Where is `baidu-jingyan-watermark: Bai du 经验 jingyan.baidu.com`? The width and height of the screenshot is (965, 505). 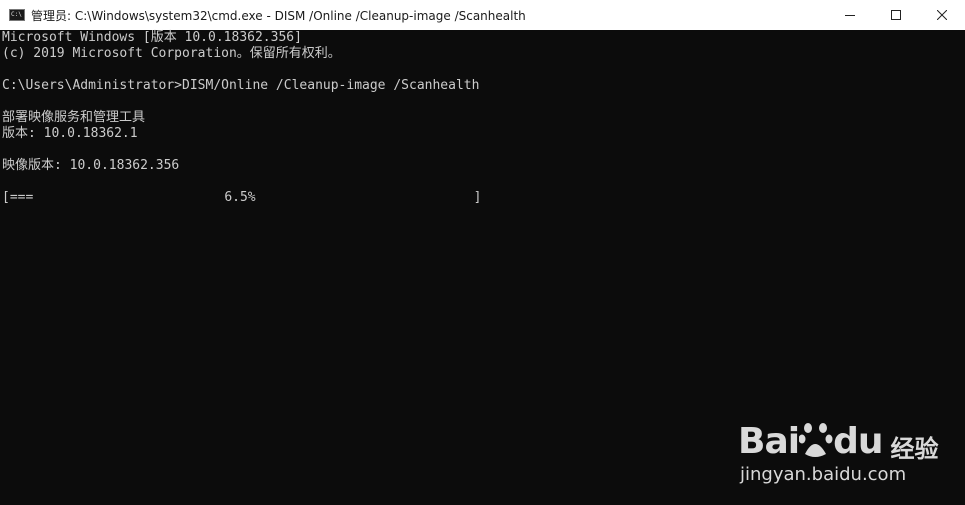
baidu-jingyan-watermark: Bai du 经验 jingyan.baidu.com is located at coordinates (843, 445).